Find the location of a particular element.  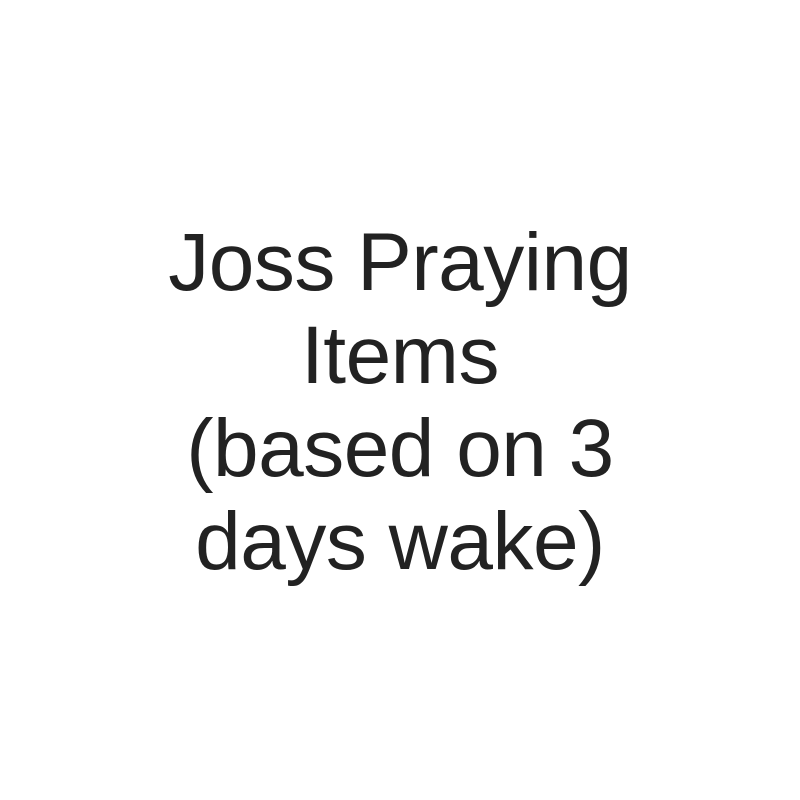

title-line-2: Items is located at coordinates (400, 355).